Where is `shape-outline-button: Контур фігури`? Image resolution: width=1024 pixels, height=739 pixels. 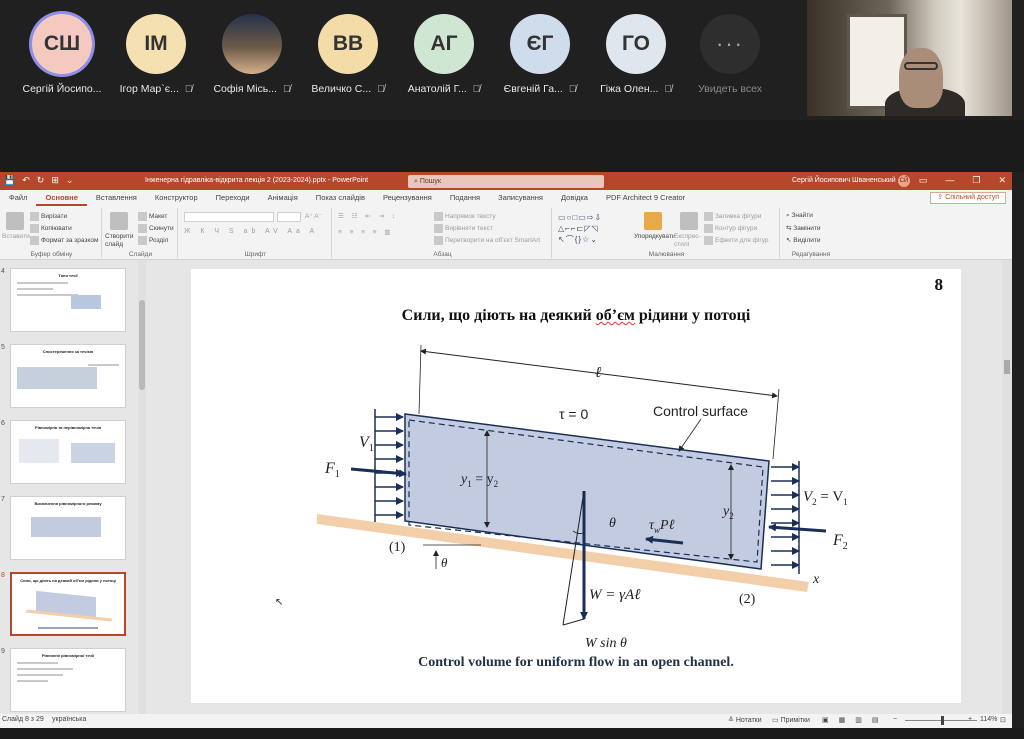
shape-outline-button: Контур фігури is located at coordinates (730, 228).